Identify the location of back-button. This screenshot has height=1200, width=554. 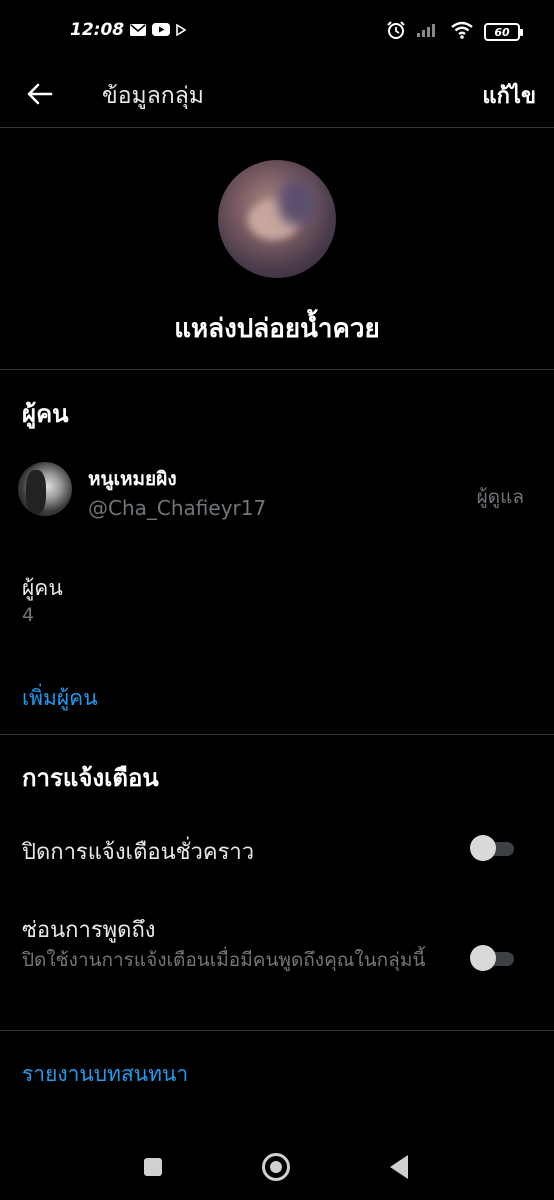
(40, 94).